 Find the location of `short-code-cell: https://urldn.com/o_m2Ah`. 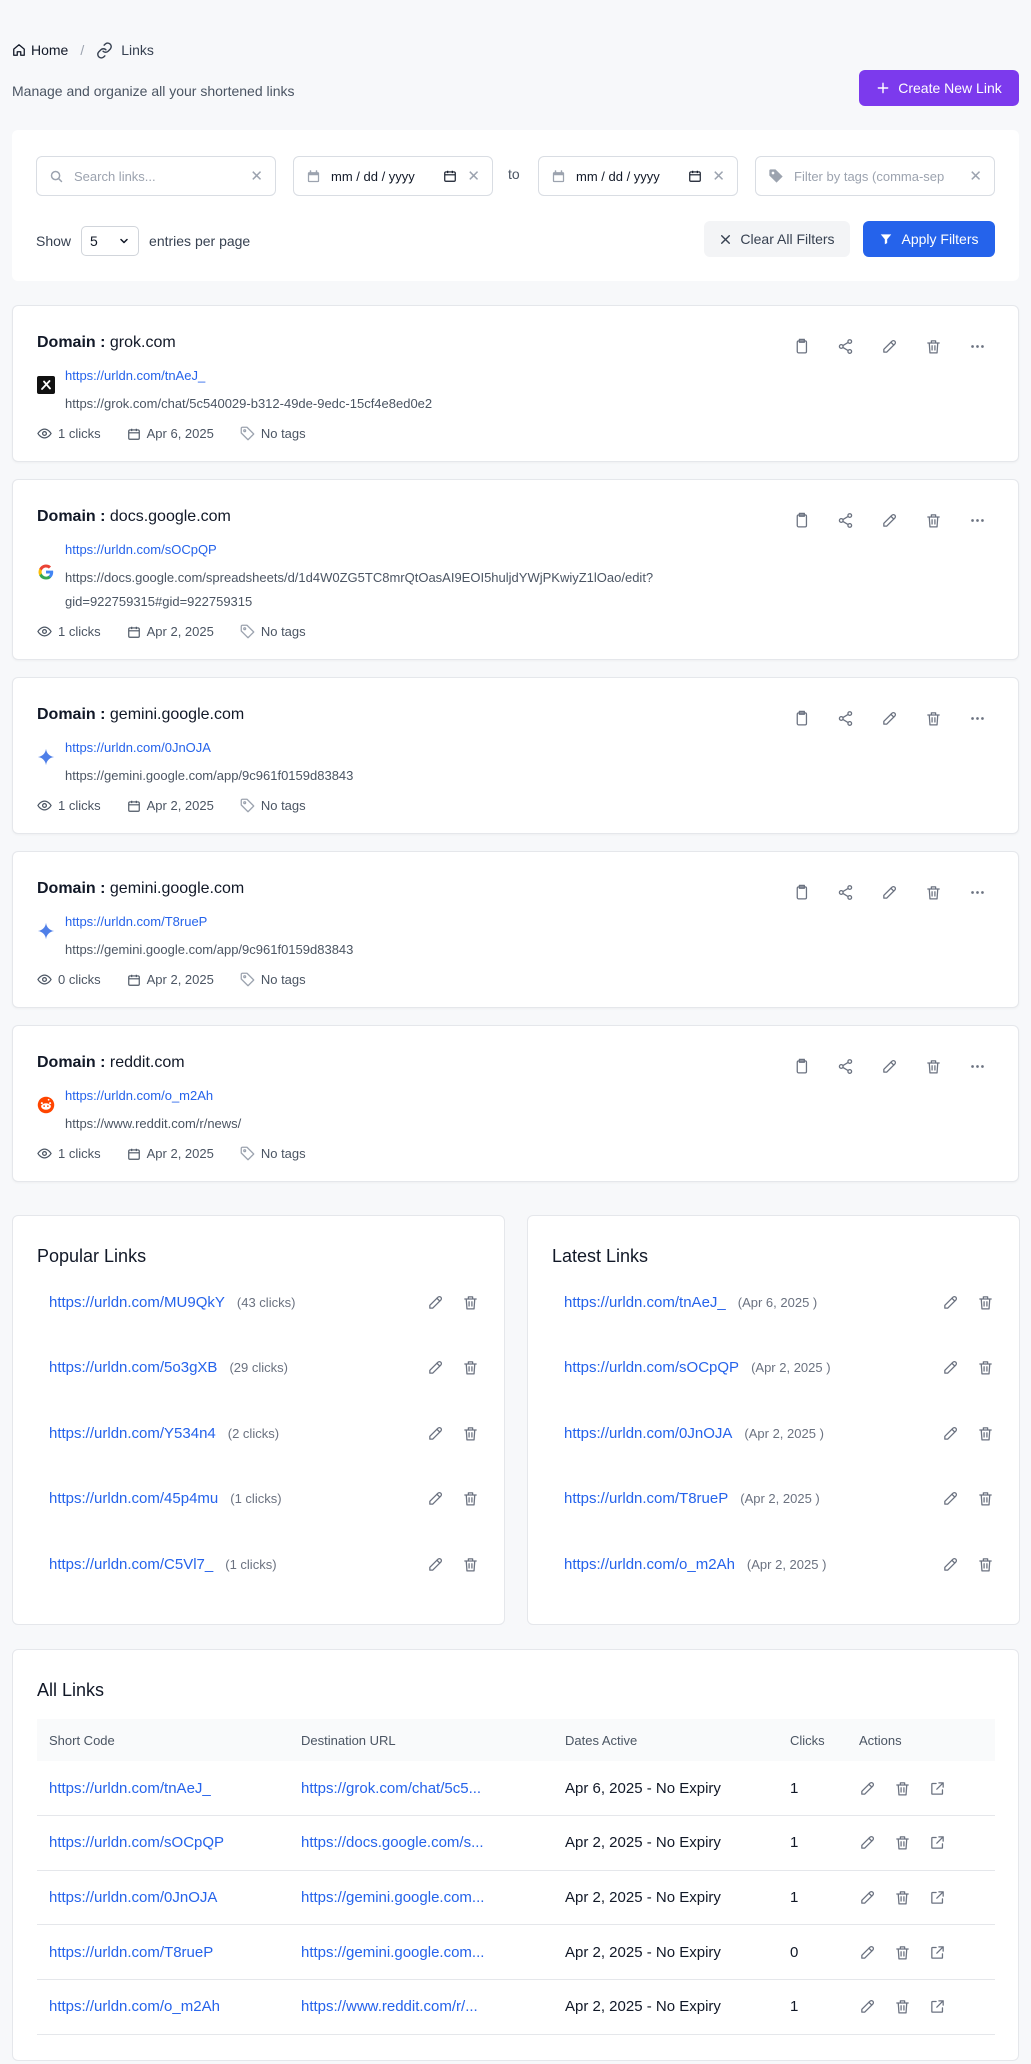

short-code-cell: https://urldn.com/o_m2Ah is located at coordinates (134, 2006).